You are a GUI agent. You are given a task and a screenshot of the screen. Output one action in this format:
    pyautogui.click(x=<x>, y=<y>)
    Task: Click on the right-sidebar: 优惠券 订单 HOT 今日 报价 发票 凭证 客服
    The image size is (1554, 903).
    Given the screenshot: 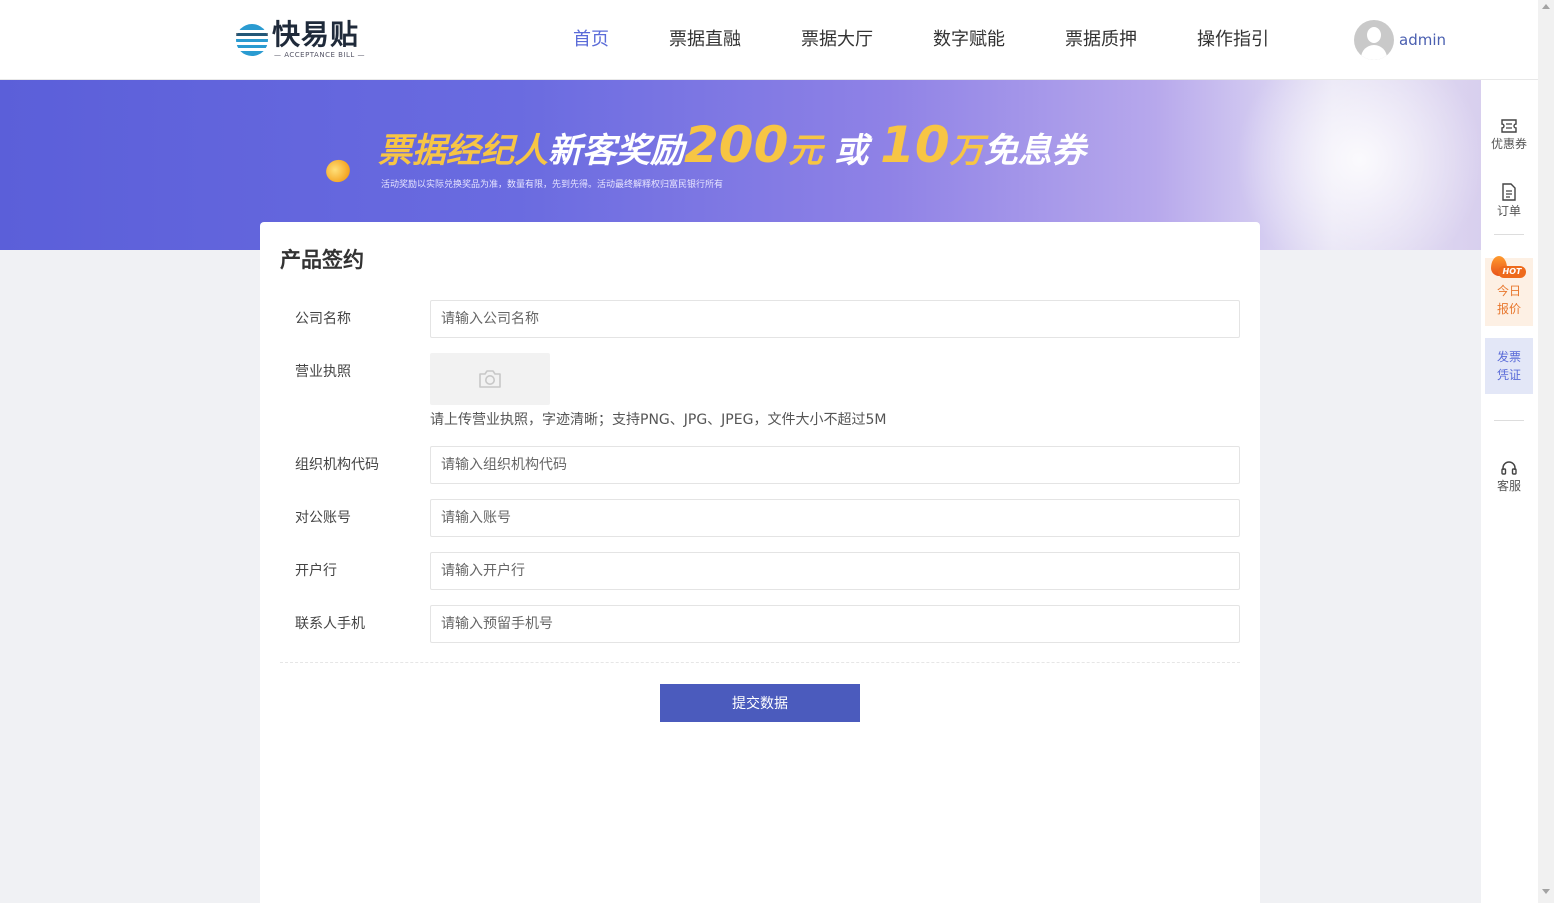 What is the action you would take?
    pyautogui.click(x=1509, y=491)
    